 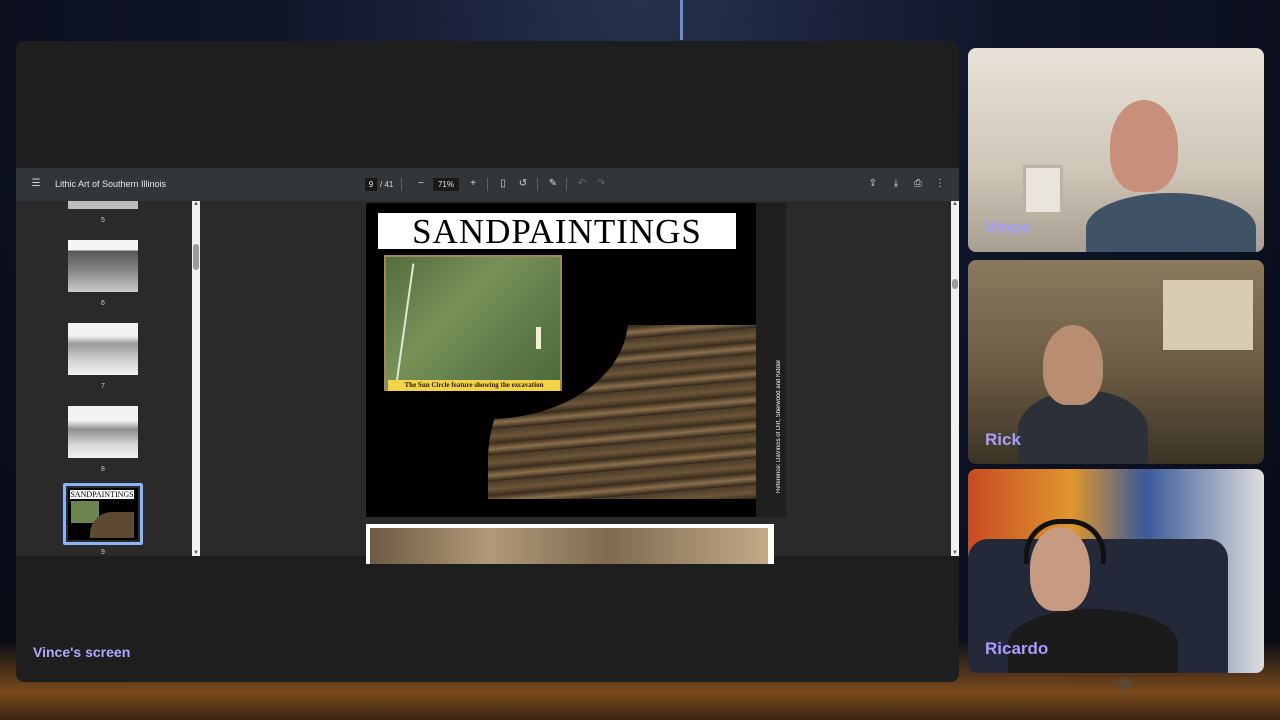 I want to click on sun-circle-photo, so click(x=473, y=323).